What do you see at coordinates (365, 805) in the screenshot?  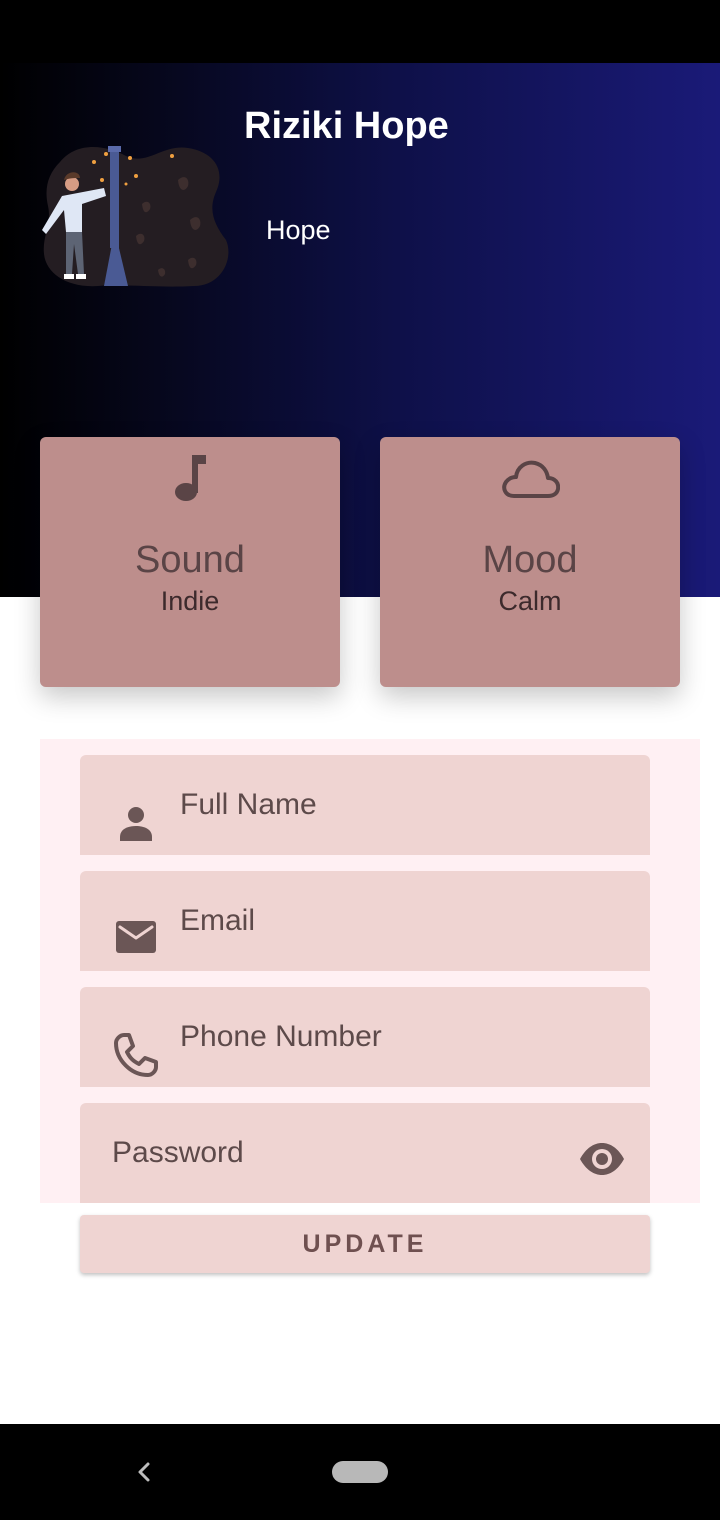 I see `full-name-field: Full Name` at bounding box center [365, 805].